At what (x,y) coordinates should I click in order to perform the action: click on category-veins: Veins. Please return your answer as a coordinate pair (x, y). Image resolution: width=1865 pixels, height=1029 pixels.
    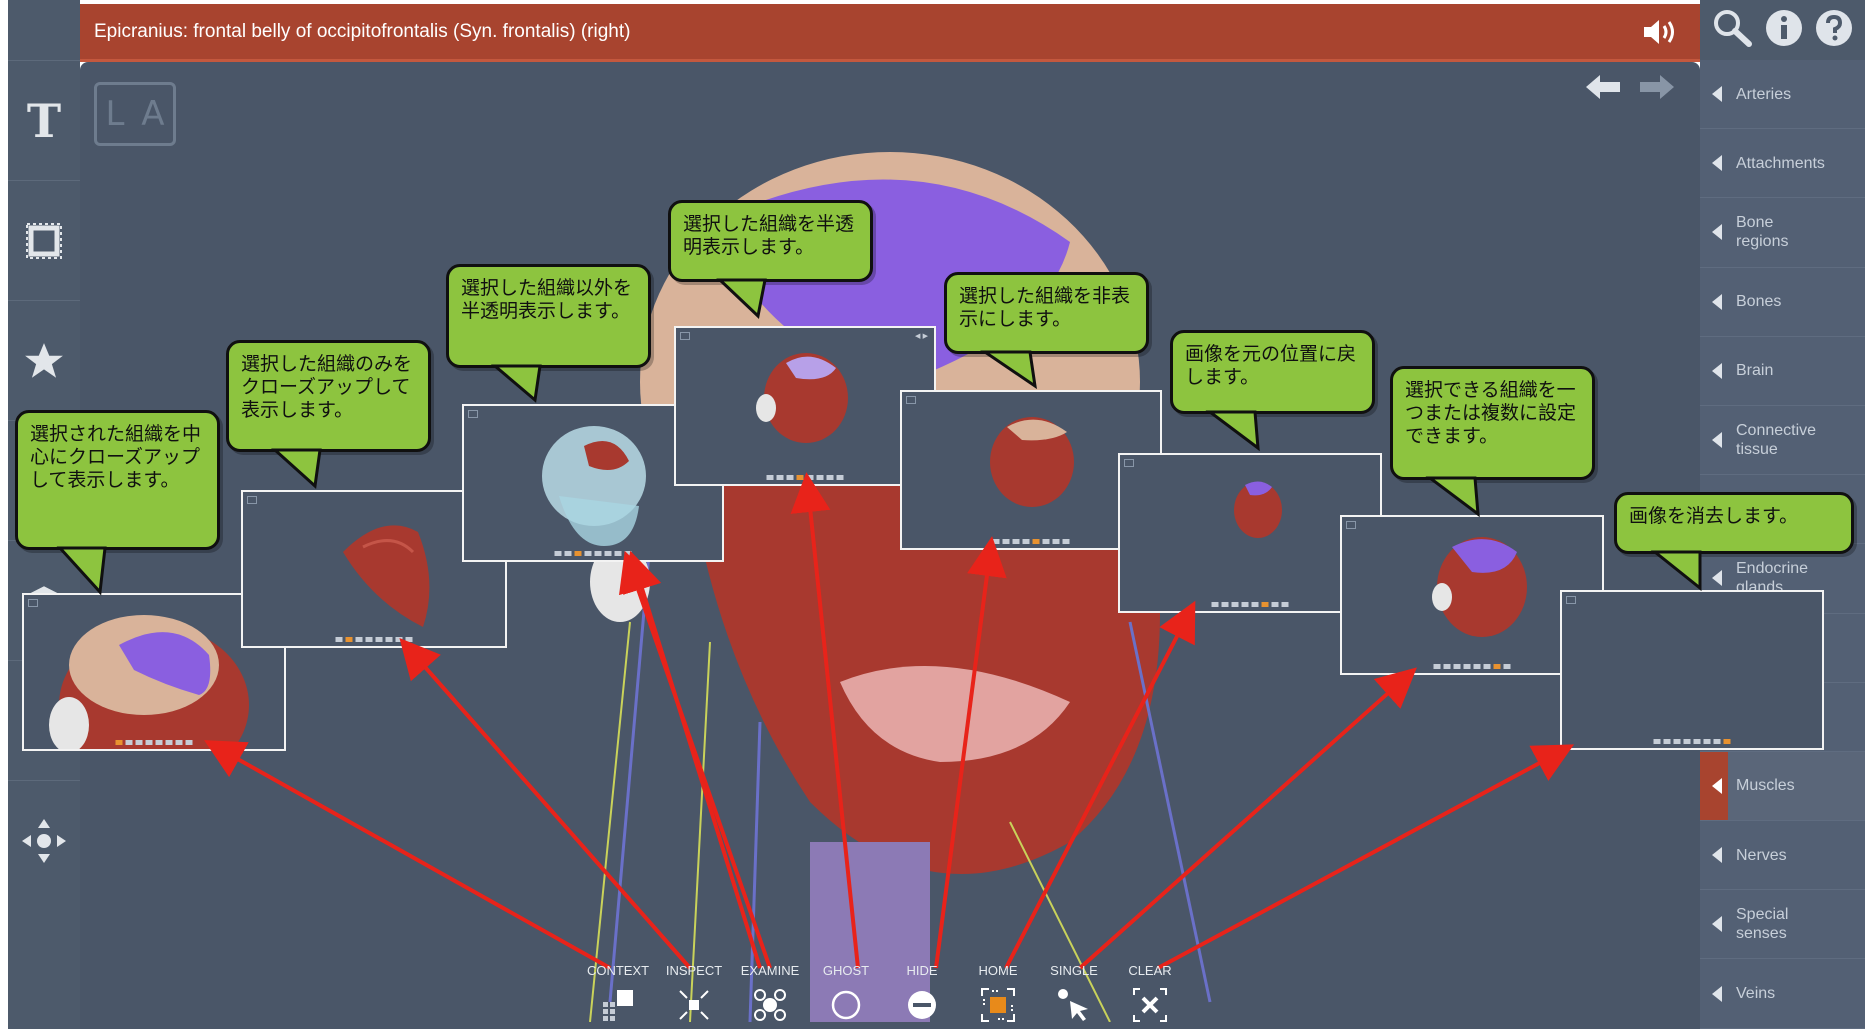
    Looking at the image, I should click on (1782, 994).